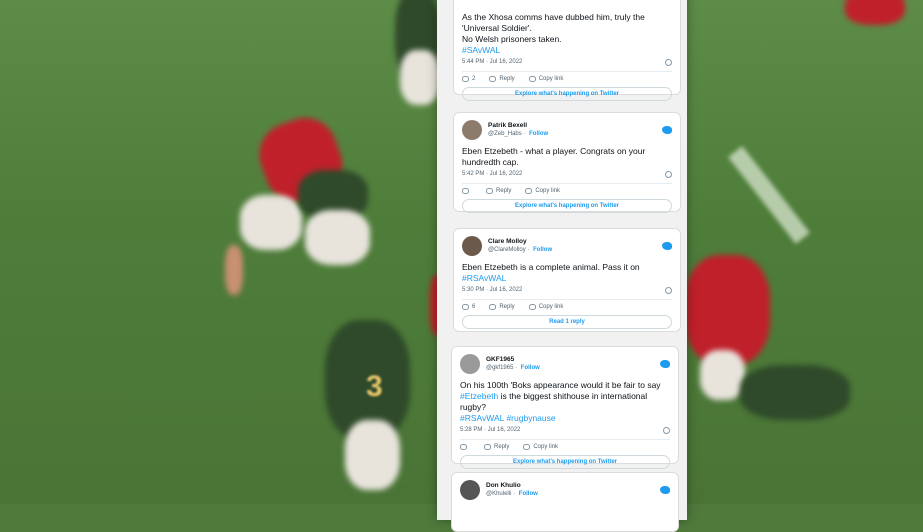 This screenshot has height=532, width=923. Describe the element at coordinates (505, 134) in the screenshot. I see `author-handle: @Zeb_Habs` at that location.